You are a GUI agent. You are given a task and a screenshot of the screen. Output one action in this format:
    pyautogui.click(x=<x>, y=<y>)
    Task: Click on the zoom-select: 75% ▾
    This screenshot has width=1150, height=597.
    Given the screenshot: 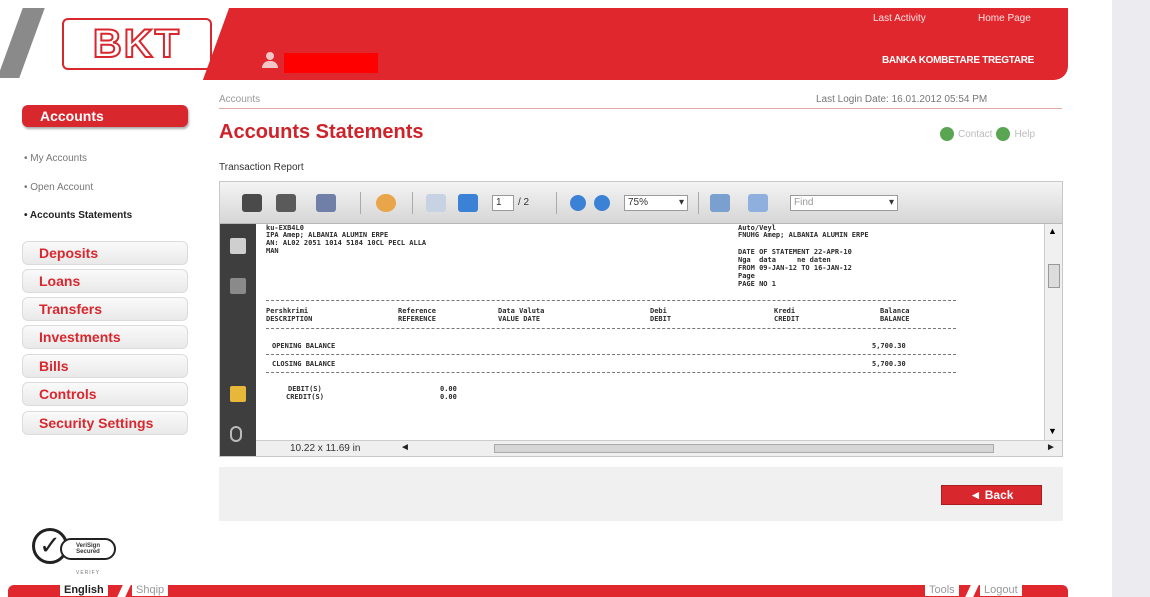 What is the action you would take?
    pyautogui.click(x=656, y=203)
    